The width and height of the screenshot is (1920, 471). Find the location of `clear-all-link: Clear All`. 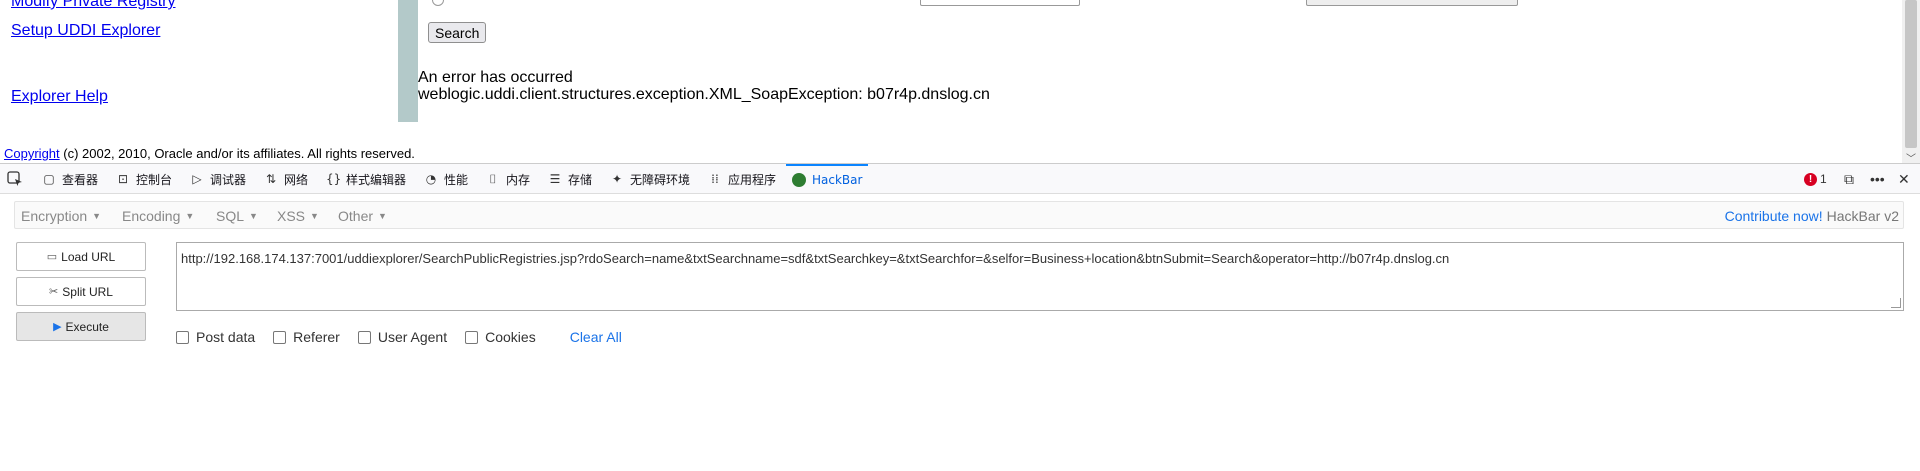

clear-all-link: Clear All is located at coordinates (596, 337).